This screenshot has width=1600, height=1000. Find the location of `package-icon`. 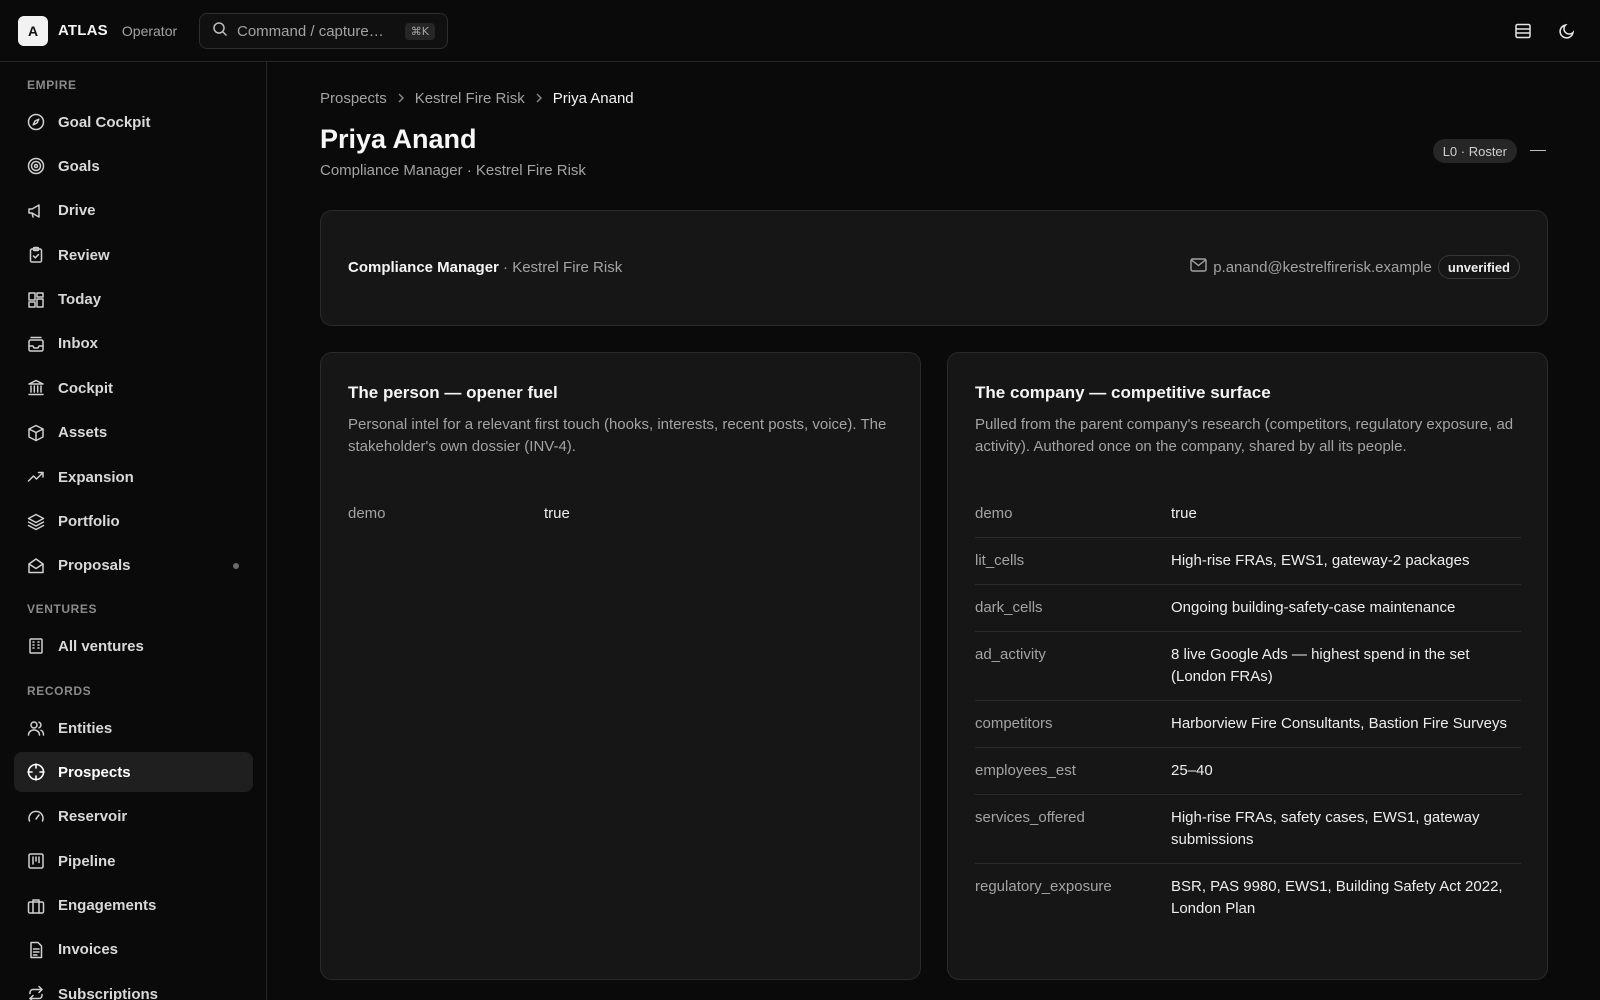

package-icon is located at coordinates (36, 433).